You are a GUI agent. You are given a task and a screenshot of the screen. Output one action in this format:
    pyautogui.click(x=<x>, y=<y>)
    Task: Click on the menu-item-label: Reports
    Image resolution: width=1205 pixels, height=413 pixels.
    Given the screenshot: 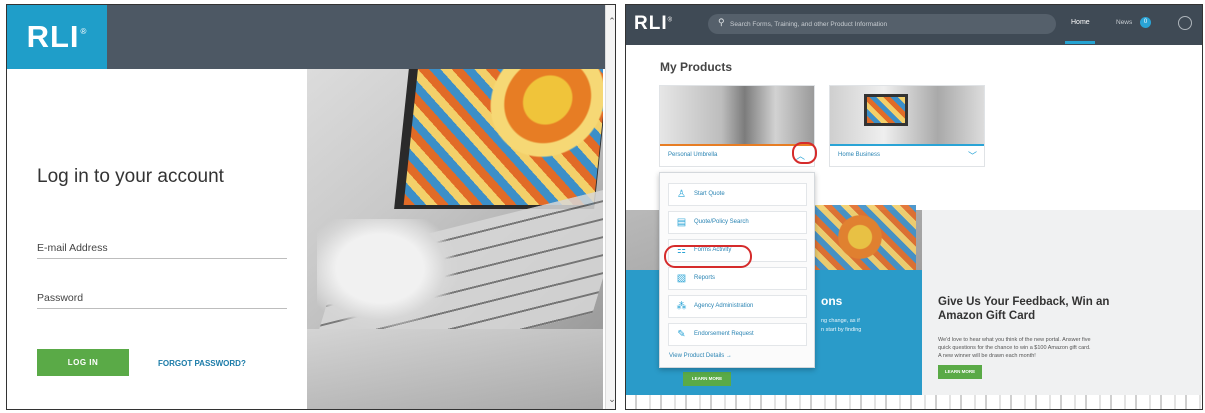 What is the action you would take?
    pyautogui.click(x=705, y=278)
    